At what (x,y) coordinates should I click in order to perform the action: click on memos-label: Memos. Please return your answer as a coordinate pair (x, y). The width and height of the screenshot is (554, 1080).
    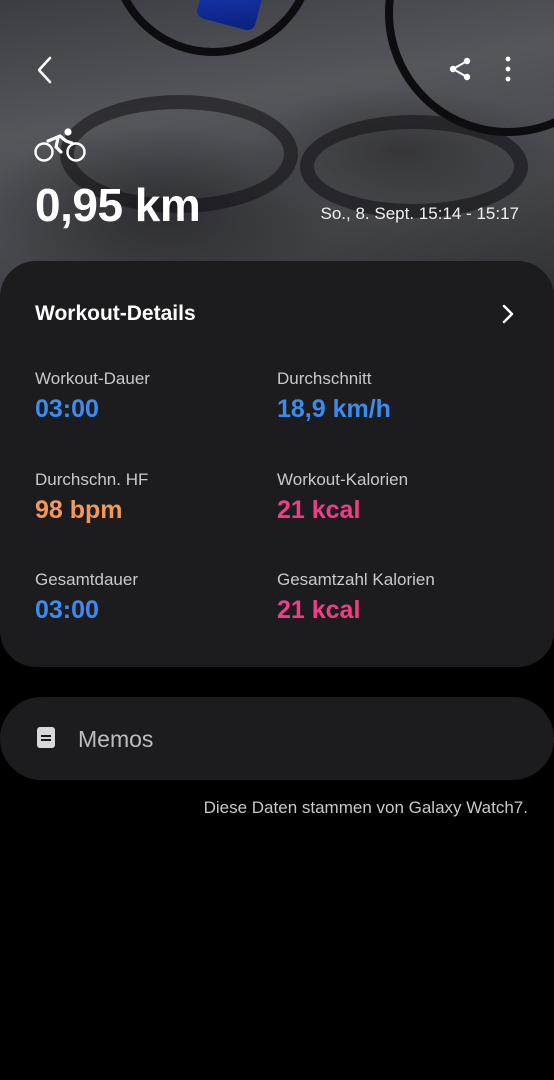
    Looking at the image, I should click on (116, 739).